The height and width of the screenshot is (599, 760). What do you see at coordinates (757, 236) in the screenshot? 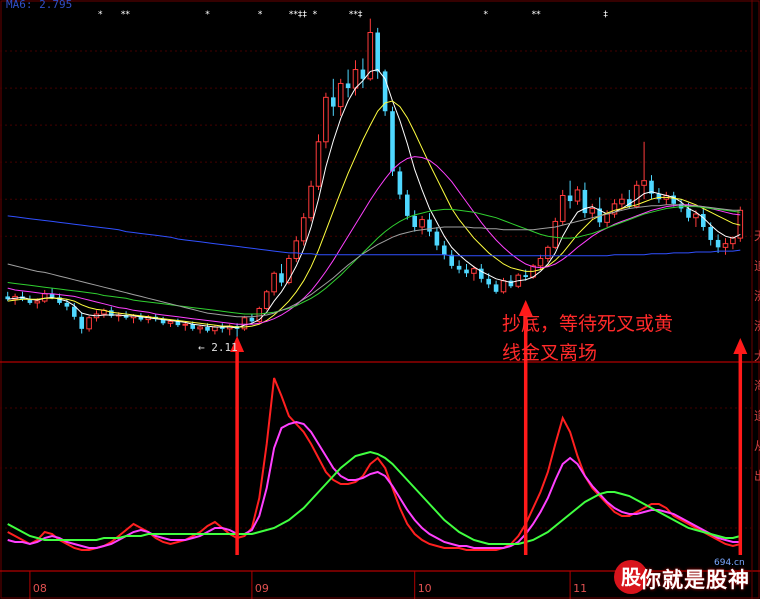
I see `side-label-char: 天` at bounding box center [757, 236].